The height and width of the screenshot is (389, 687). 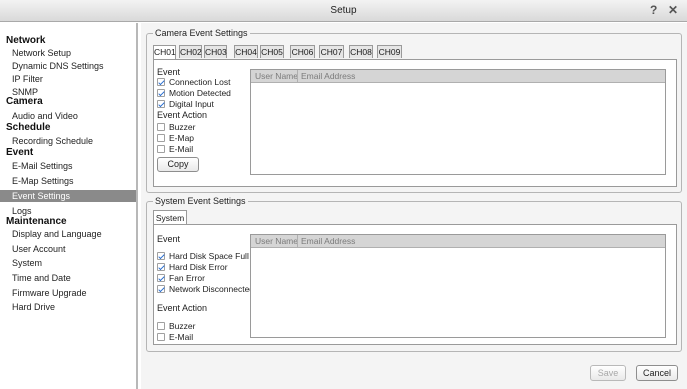 What do you see at coordinates (276, 76) in the screenshot?
I see `camera-col-user-name: User Name` at bounding box center [276, 76].